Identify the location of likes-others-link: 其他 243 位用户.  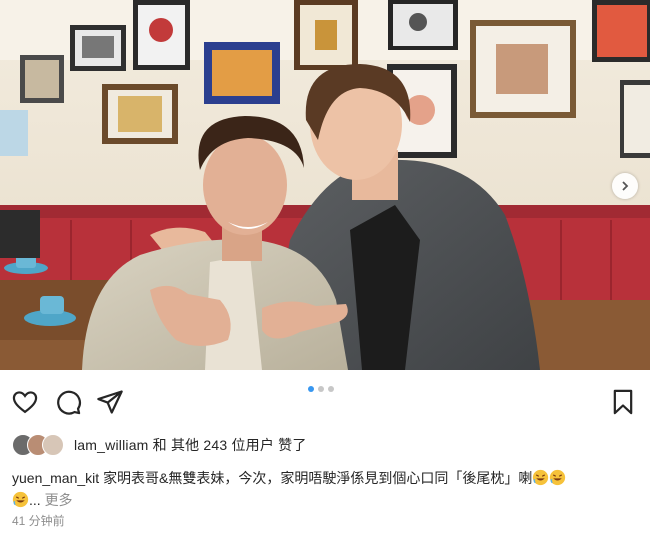
(222, 445).